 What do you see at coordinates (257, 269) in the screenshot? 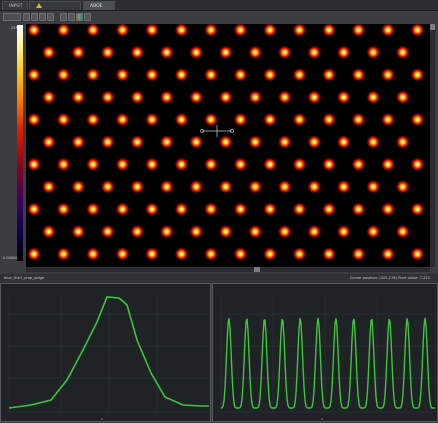
I see `horizontal-scroll-thumb` at bounding box center [257, 269].